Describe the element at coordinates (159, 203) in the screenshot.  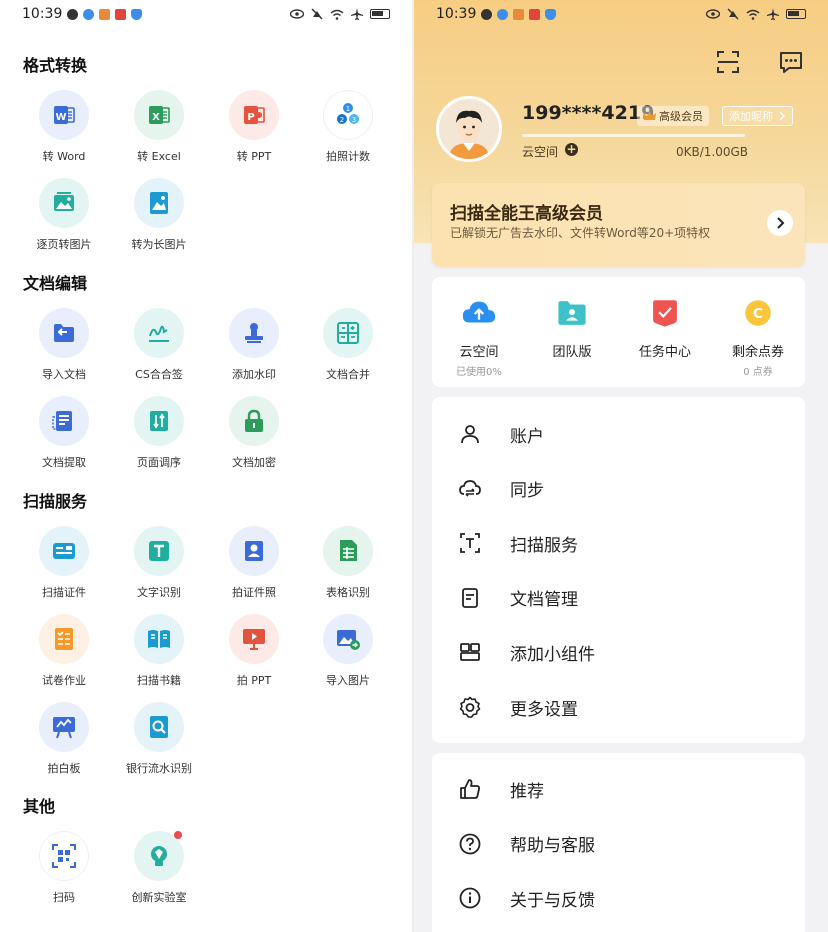
I see `long-image-icon` at that location.